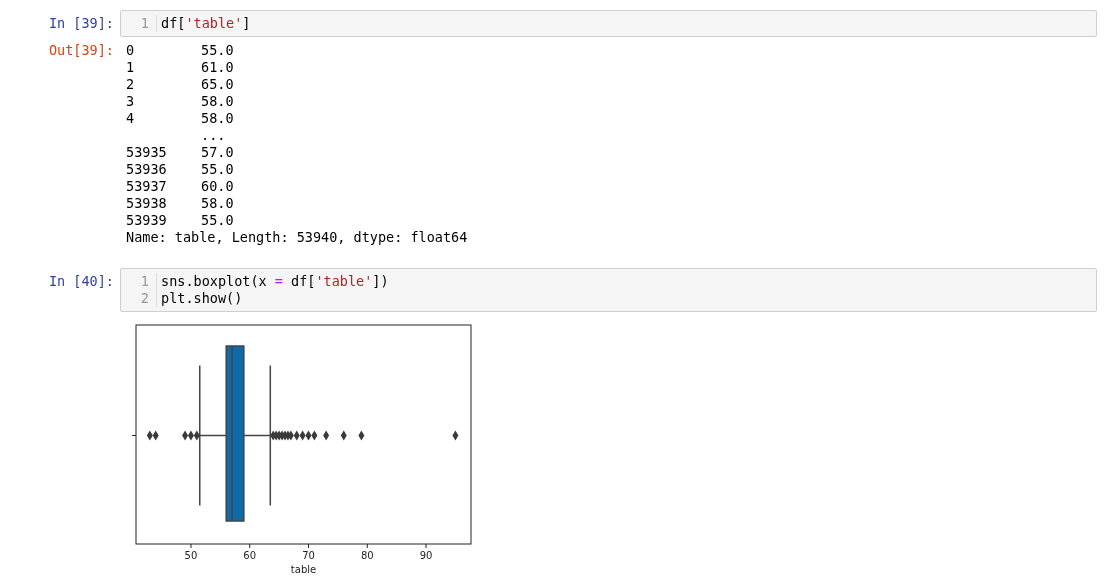 Image resolution: width=1109 pixels, height=587 pixels. I want to click on code-cell: 1 df['table'], so click(608, 23).